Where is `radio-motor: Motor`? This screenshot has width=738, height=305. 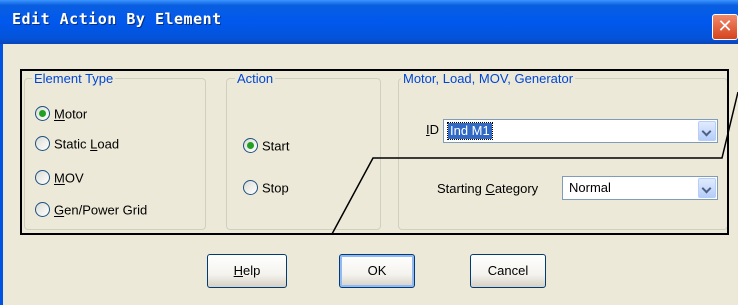
radio-motor: Motor is located at coordinates (61, 114).